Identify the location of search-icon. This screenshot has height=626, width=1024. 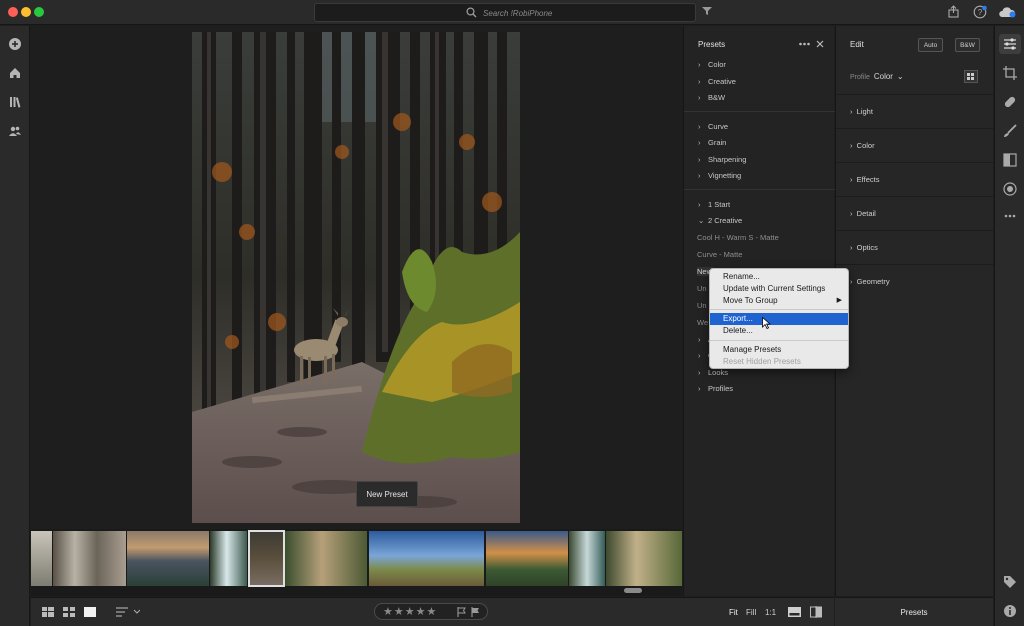
(471, 12).